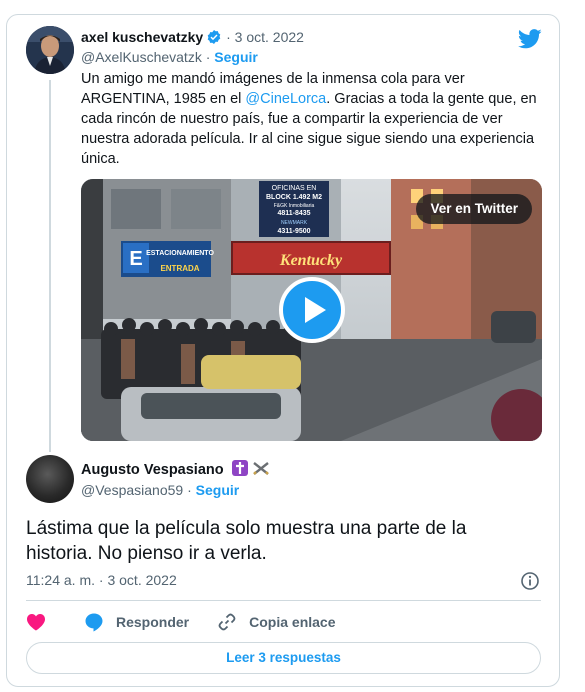 The height and width of the screenshot is (692, 585). What do you see at coordinates (141, 57) in the screenshot?
I see `author-handle: @AxelKuschevatzk` at bounding box center [141, 57].